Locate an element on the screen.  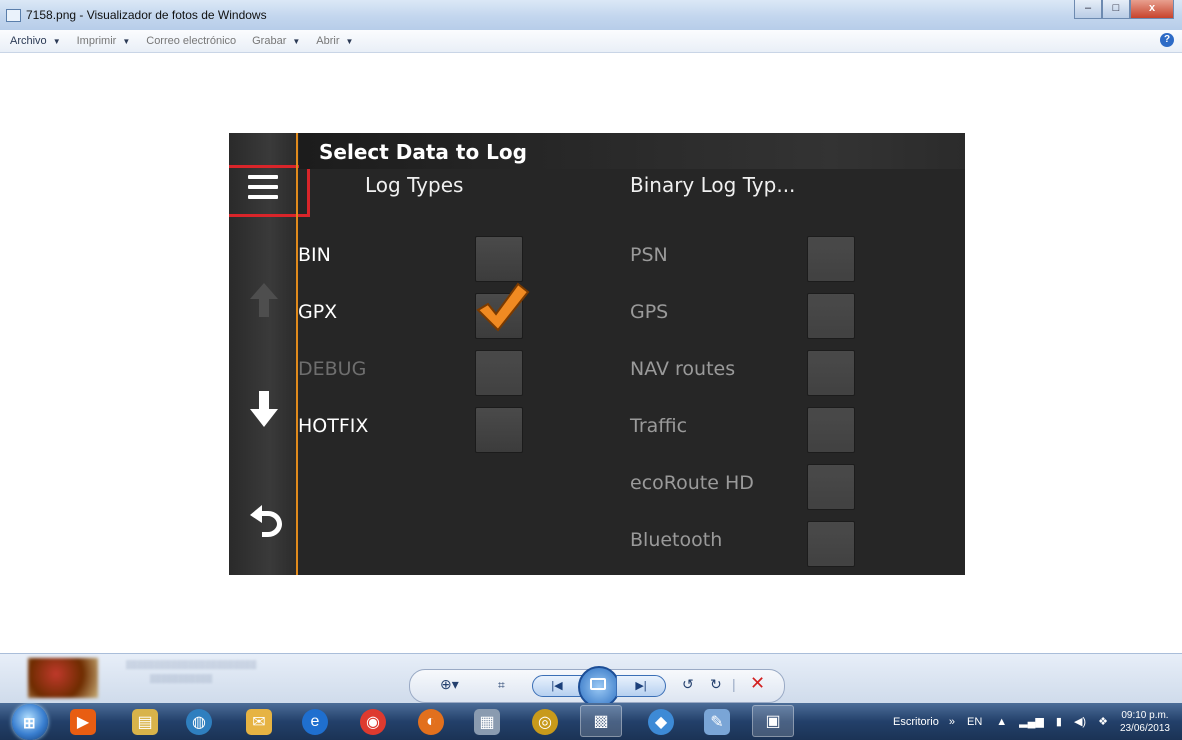
power-icon: ▮ is located at coordinates (1059, 721).